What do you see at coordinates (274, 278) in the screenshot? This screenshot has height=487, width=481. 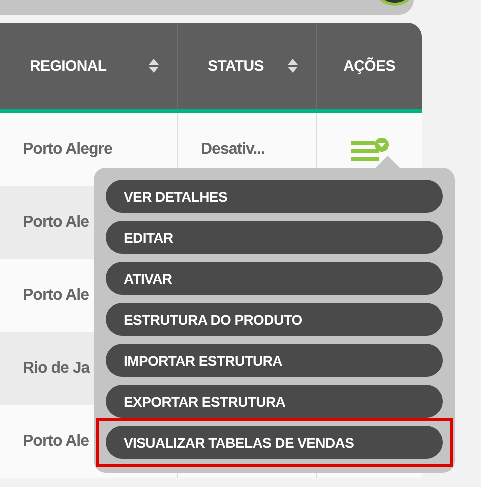 I see `menu-item: ATIVAR` at bounding box center [274, 278].